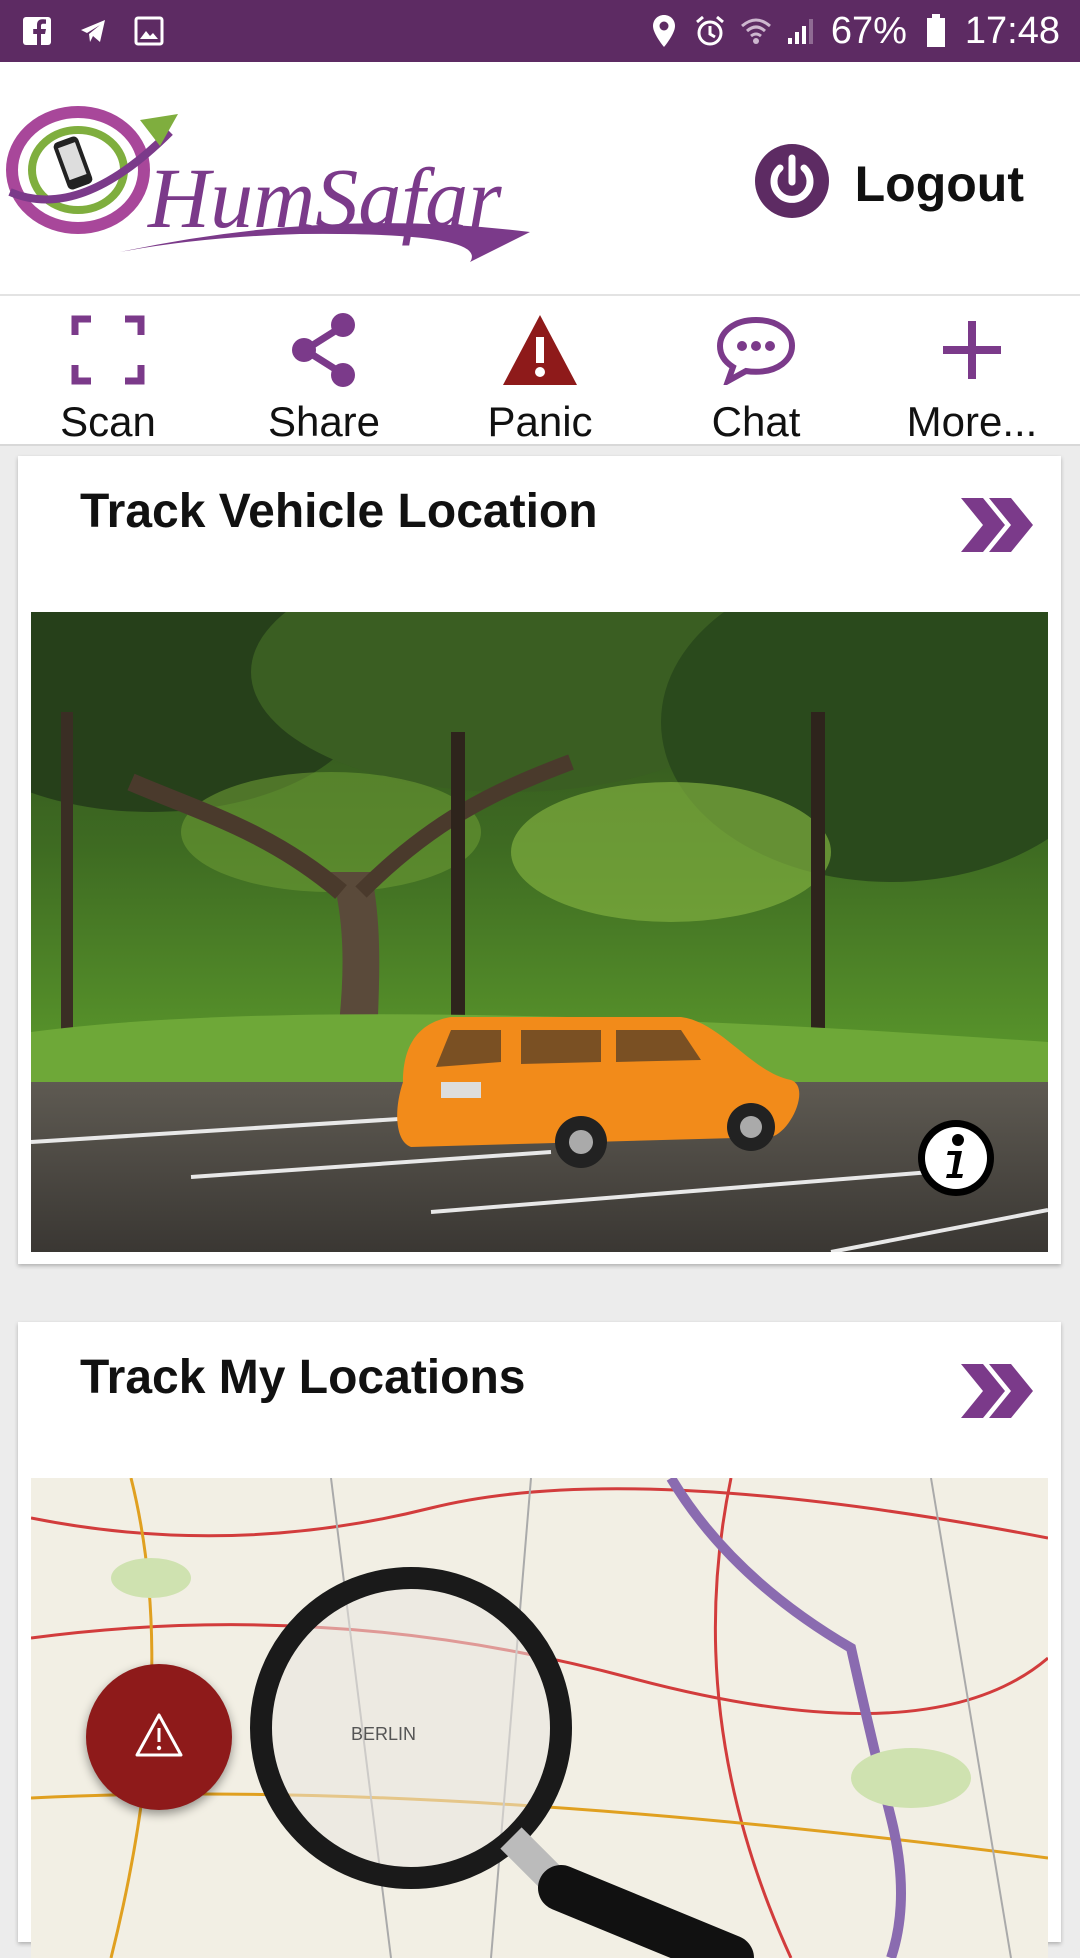  I want to click on logout-button: Logout, so click(889, 183).